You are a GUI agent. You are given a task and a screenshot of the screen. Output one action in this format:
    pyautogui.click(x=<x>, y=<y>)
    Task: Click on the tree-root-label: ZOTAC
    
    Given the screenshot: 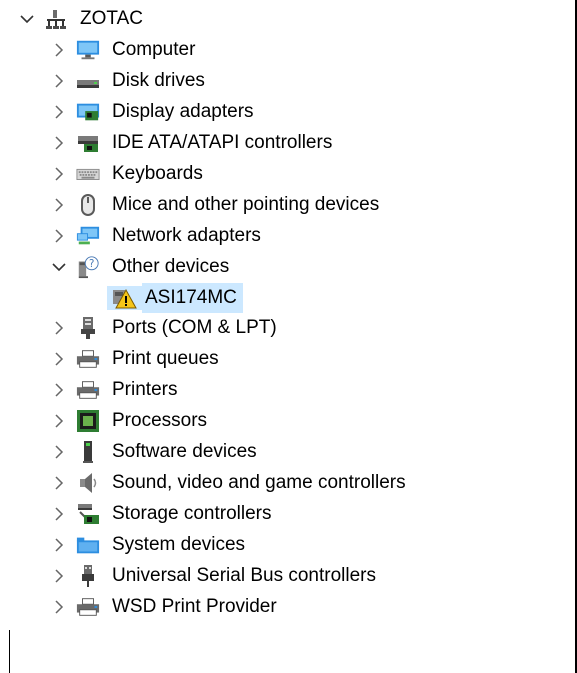 What is the action you would take?
    pyautogui.click(x=111, y=18)
    